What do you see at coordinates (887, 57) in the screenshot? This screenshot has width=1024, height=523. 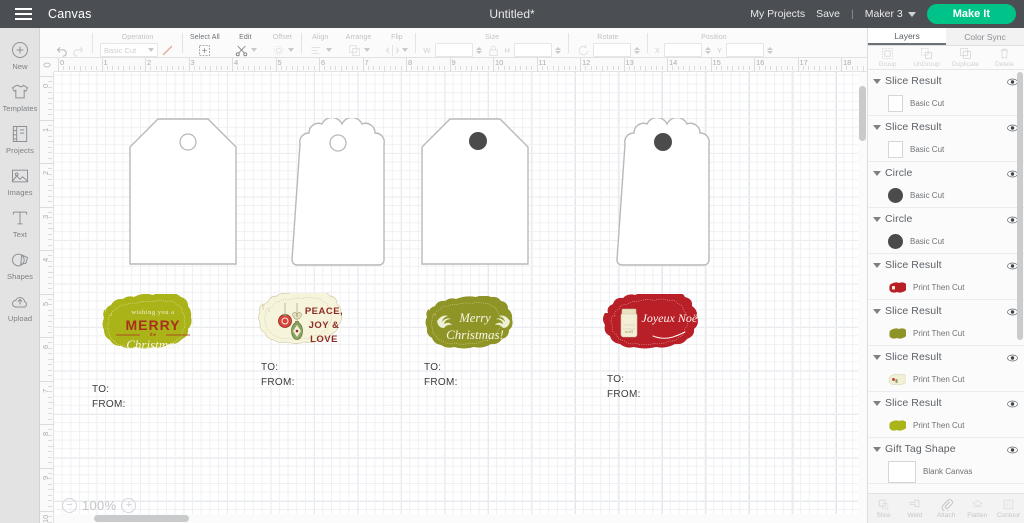 I see `group-button: Group` at bounding box center [887, 57].